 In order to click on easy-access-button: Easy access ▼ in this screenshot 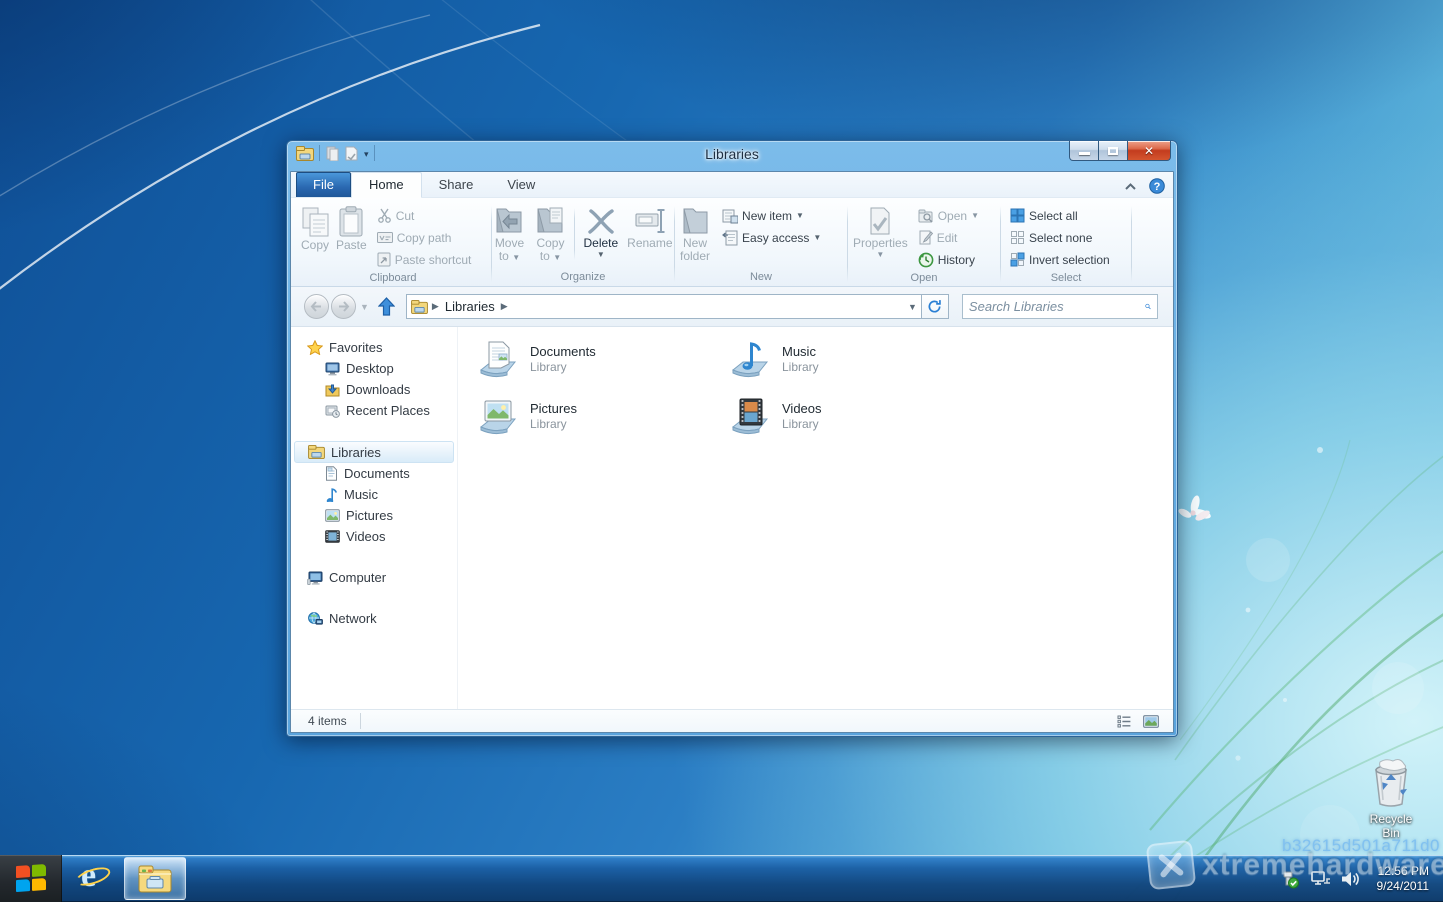, I will do `click(771, 237)`.